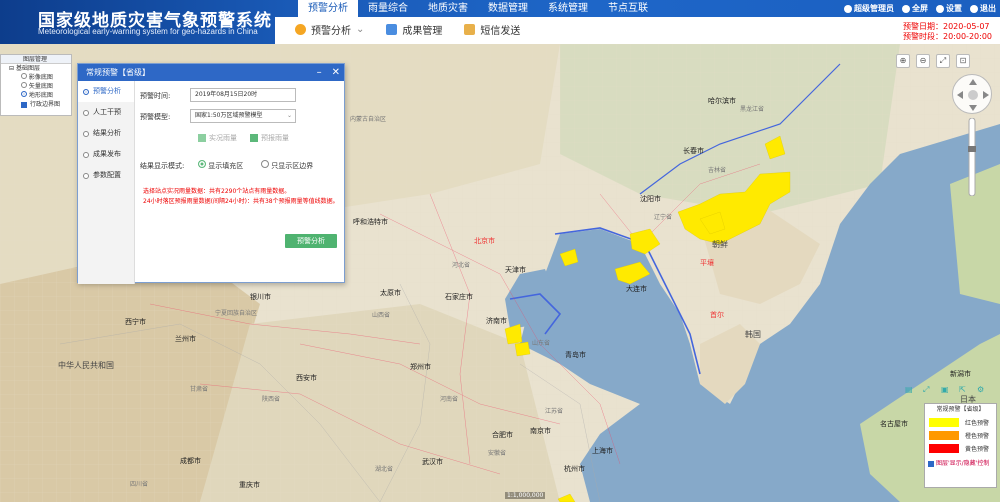 This screenshot has height=502, width=1000. What do you see at coordinates (370, 222) in the screenshot?
I see `map-label: 呼和浩特市` at bounding box center [370, 222].